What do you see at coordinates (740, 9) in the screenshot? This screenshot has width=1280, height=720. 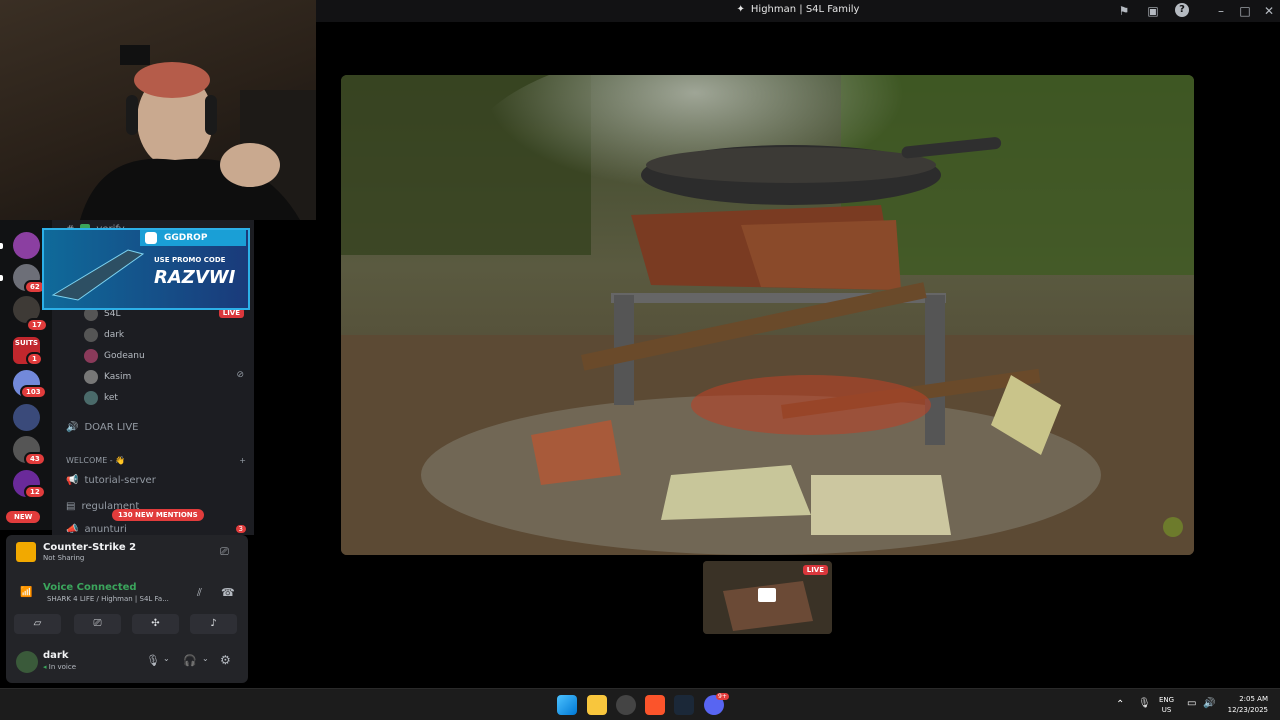 I see `server-logo-icon: ✦` at bounding box center [740, 9].